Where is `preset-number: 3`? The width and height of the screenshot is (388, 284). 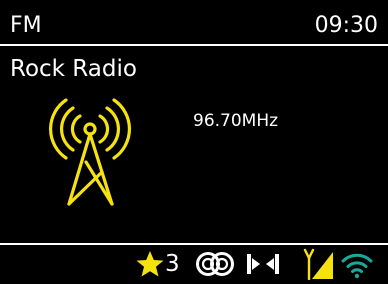 preset-number: 3 is located at coordinates (172, 264).